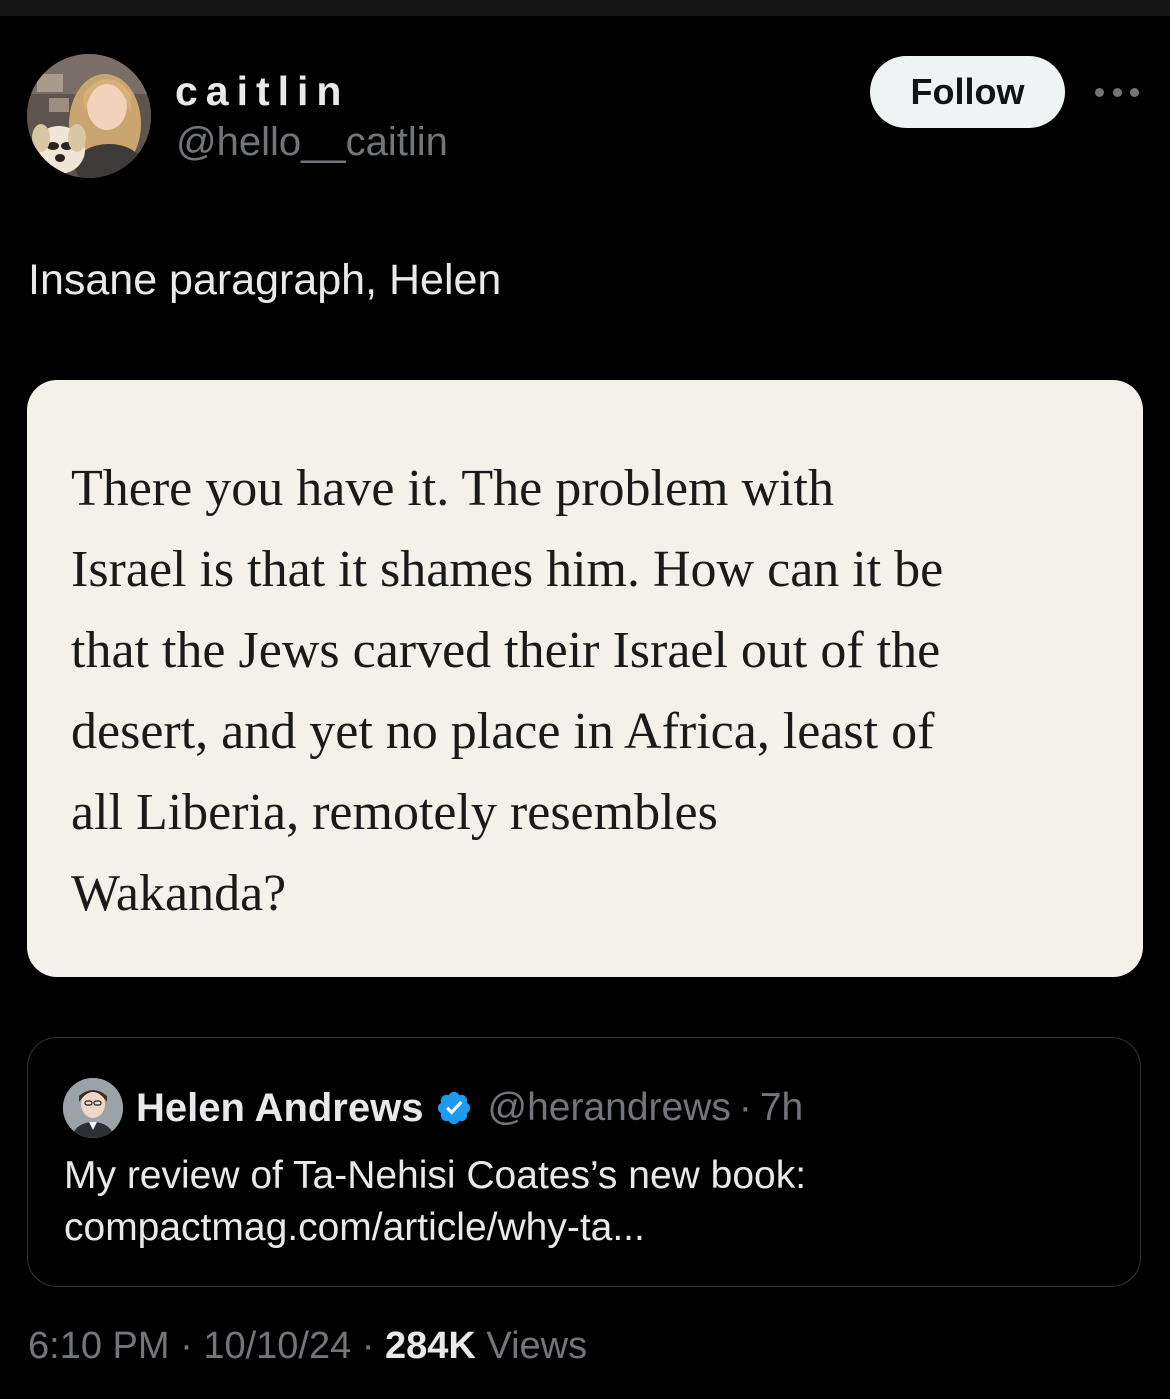 Image resolution: width=1170 pixels, height=1399 pixels. I want to click on image-text-line: Wakanda?, so click(179, 893).